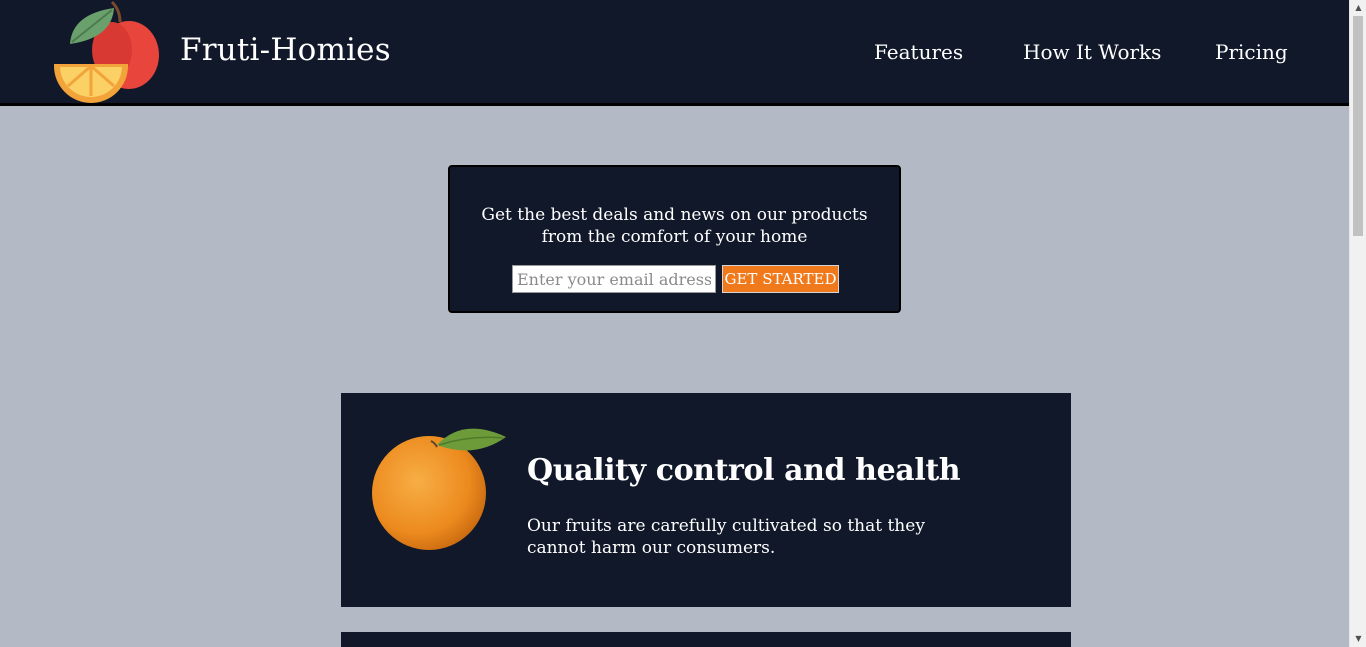 The image size is (1366, 647). I want to click on scrollbar-thumb, so click(1358, 126).